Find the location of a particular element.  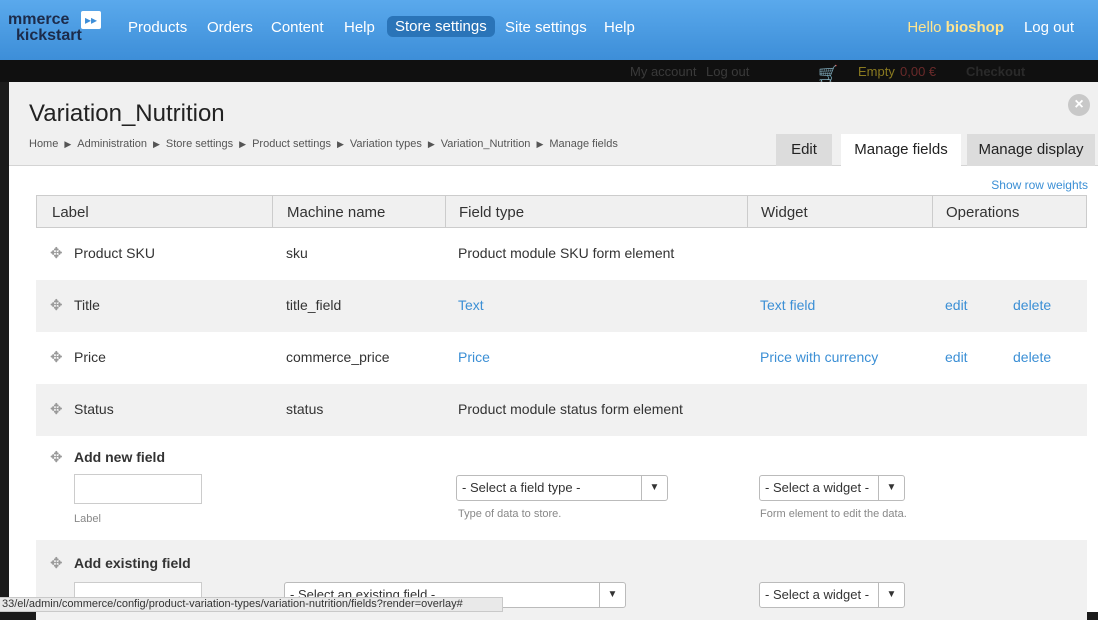

hello-user: Hello bioshop is located at coordinates (955, 27).